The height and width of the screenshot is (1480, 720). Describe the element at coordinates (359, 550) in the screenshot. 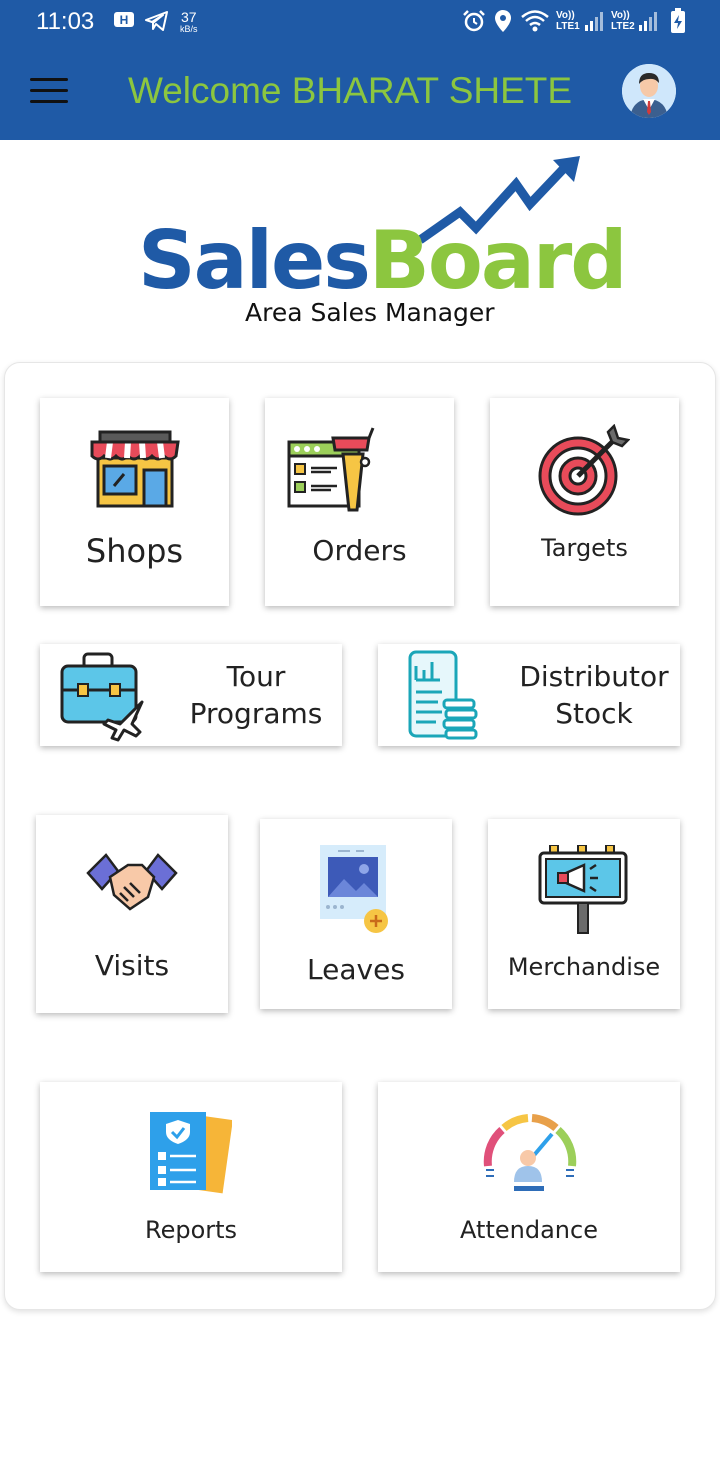

I see `orders-label: Orders` at that location.